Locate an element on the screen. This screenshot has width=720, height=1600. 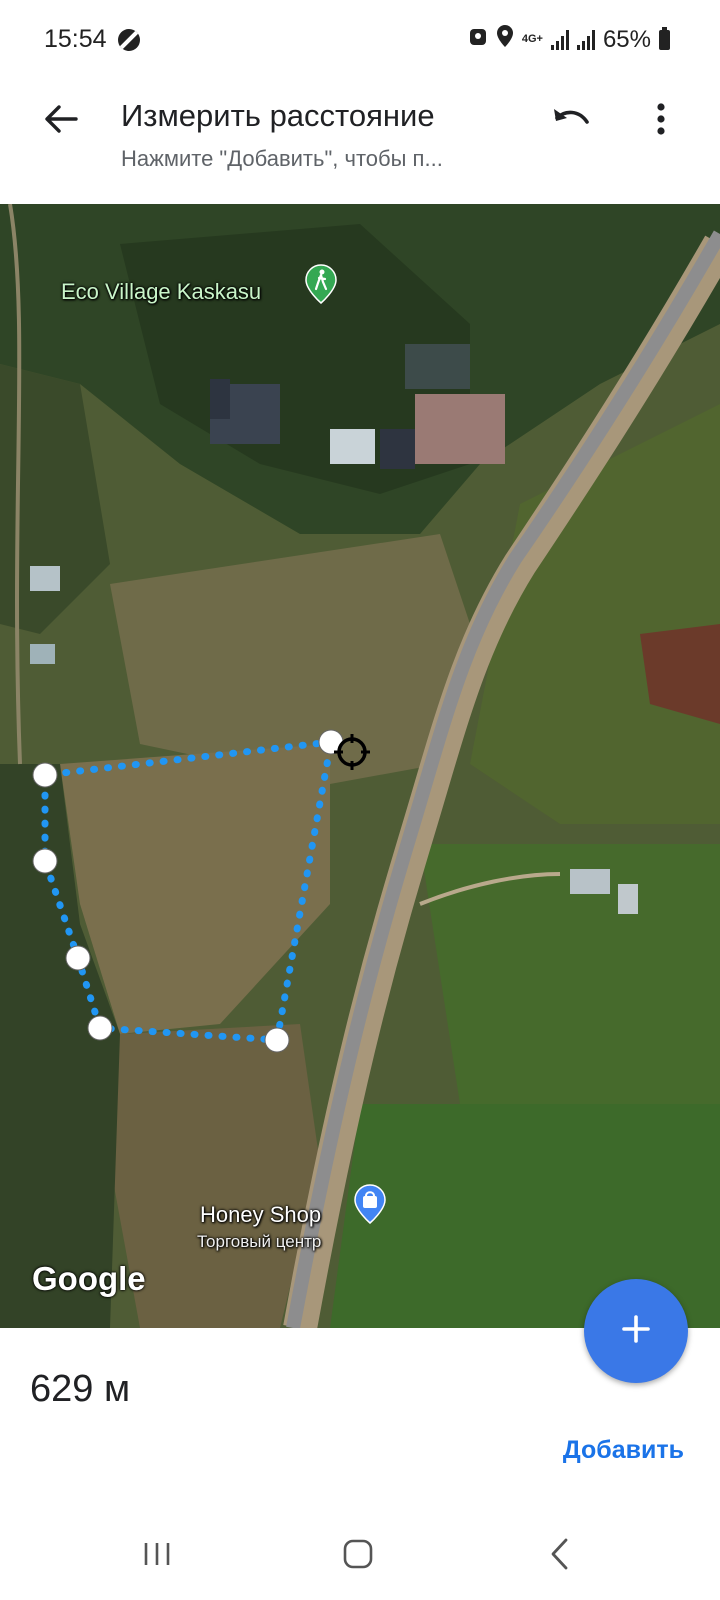
back-icon is located at coordinates (560, 1554).